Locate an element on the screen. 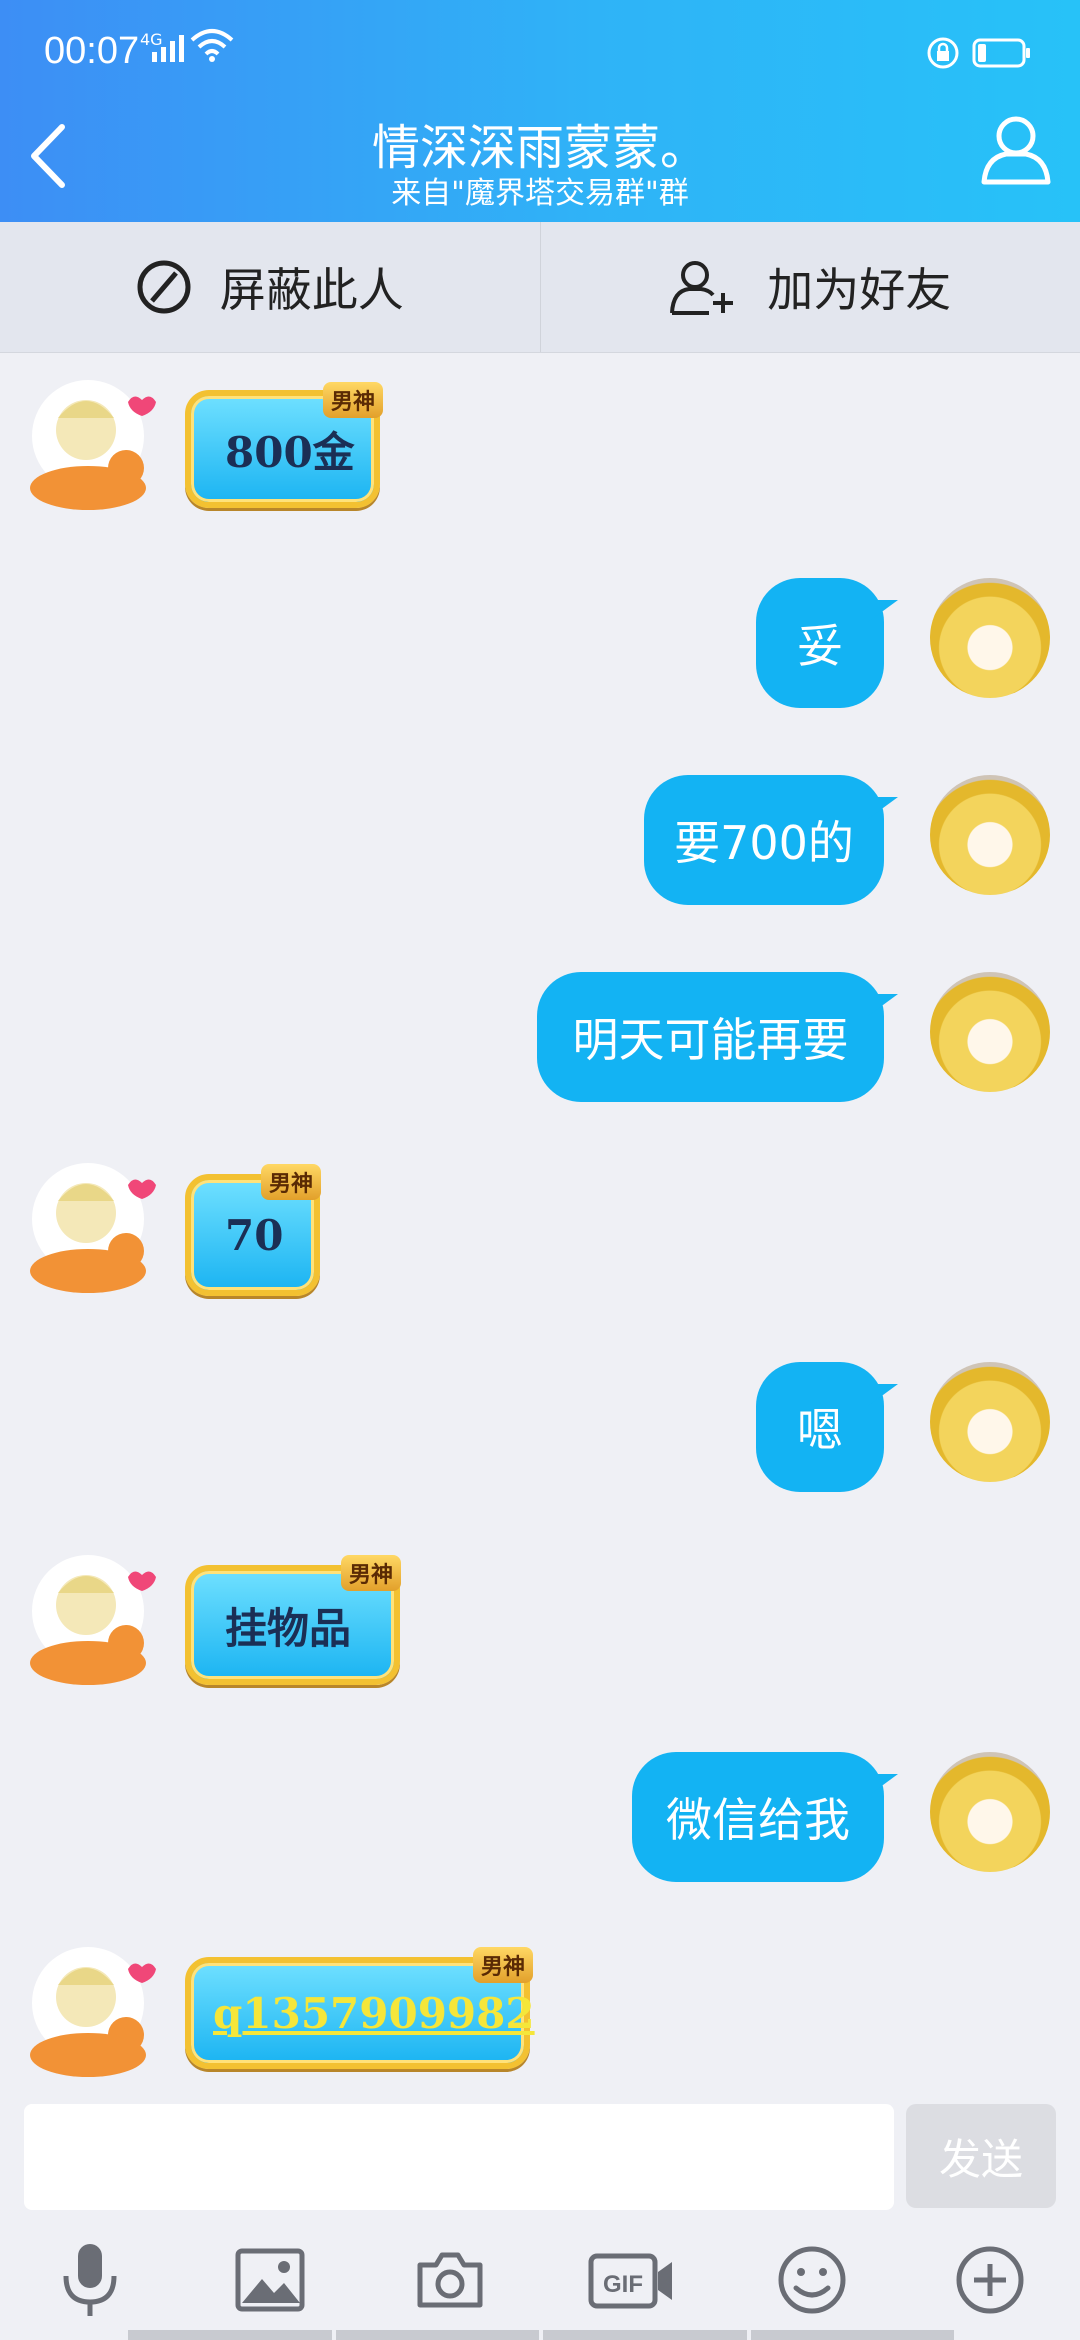 This screenshot has width=1080, height=2340. send-button: 发送 is located at coordinates (981, 2156).